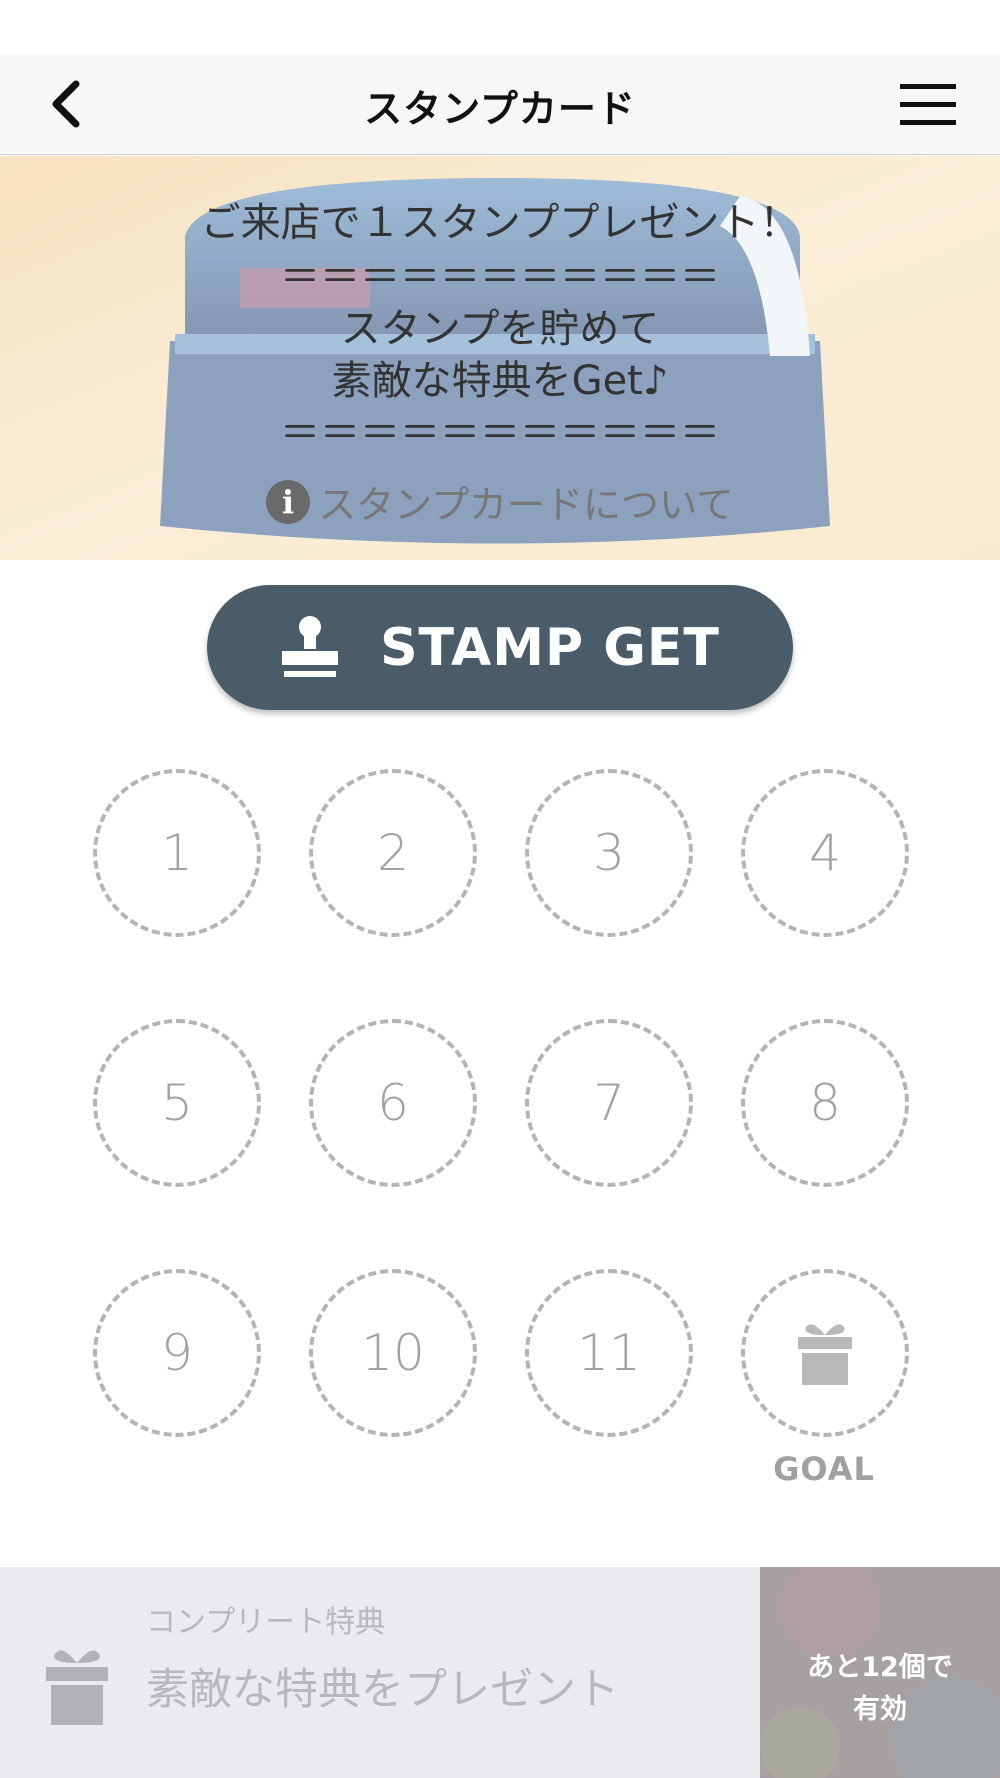 This screenshot has height=1778, width=1000. What do you see at coordinates (177, 853) in the screenshot?
I see `stamp-slot-1: 1` at bounding box center [177, 853].